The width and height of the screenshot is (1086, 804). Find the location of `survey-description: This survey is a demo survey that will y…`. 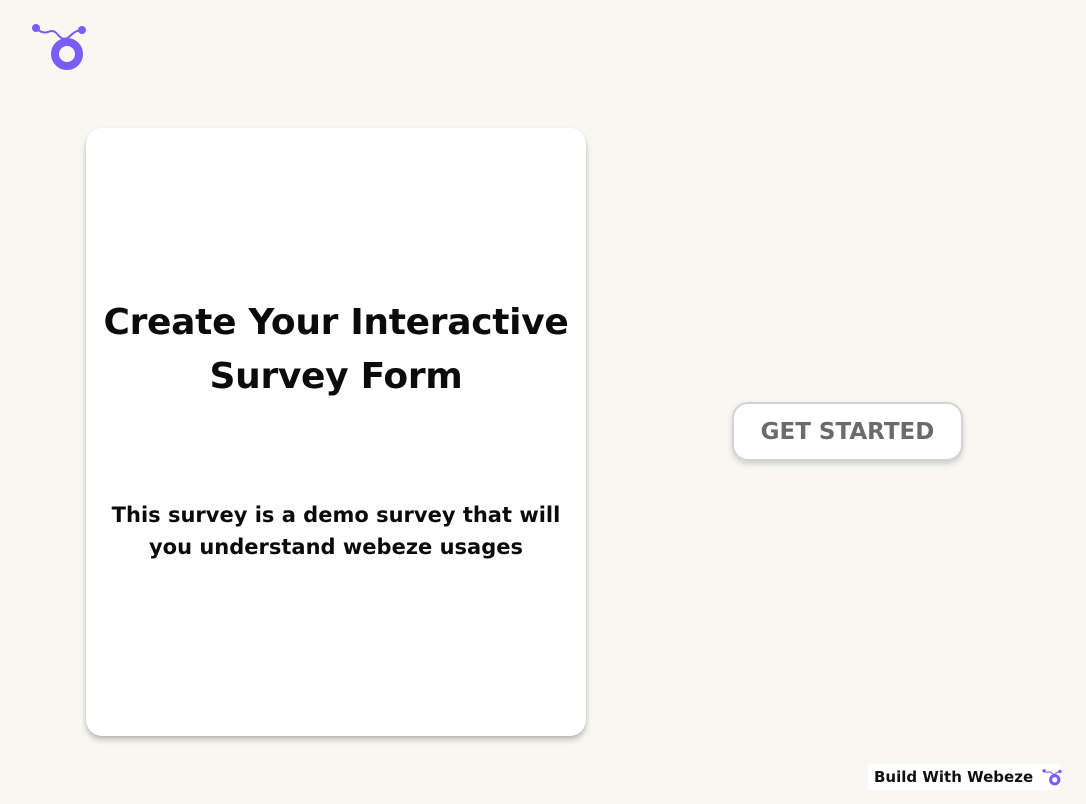

survey-description: This survey is a demo survey that will y… is located at coordinates (336, 531).